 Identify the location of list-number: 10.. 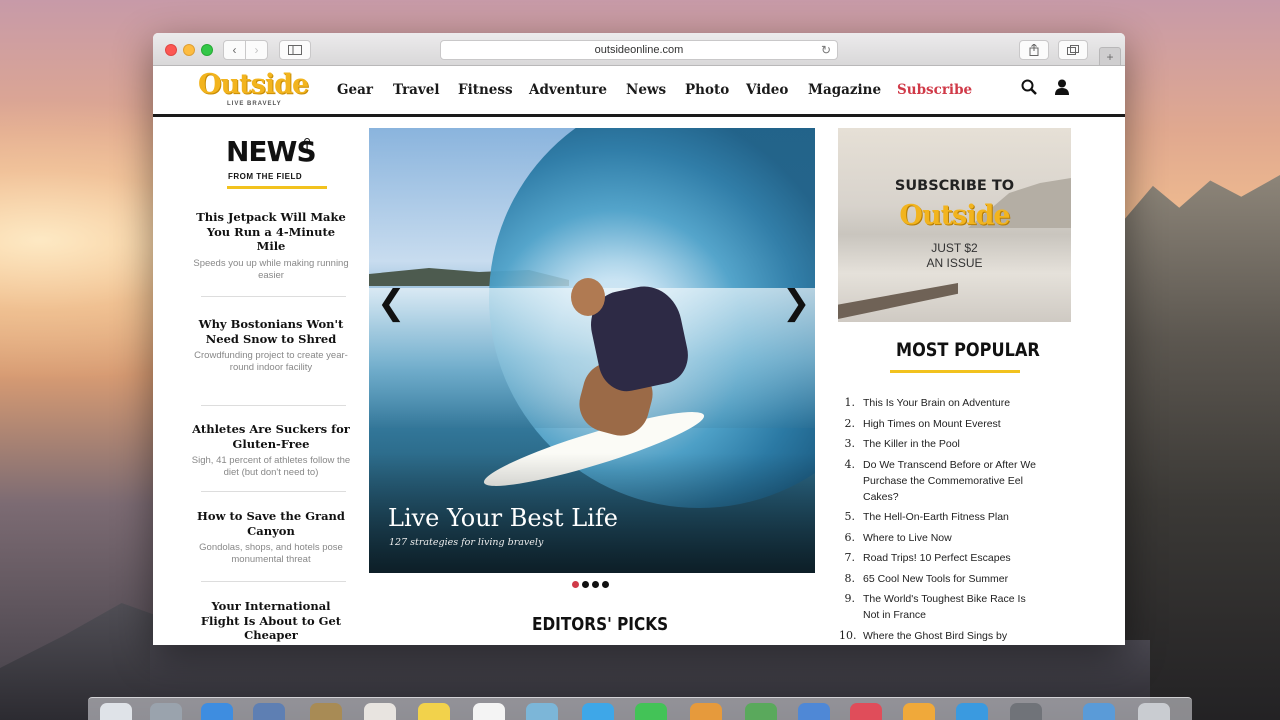
(848, 635).